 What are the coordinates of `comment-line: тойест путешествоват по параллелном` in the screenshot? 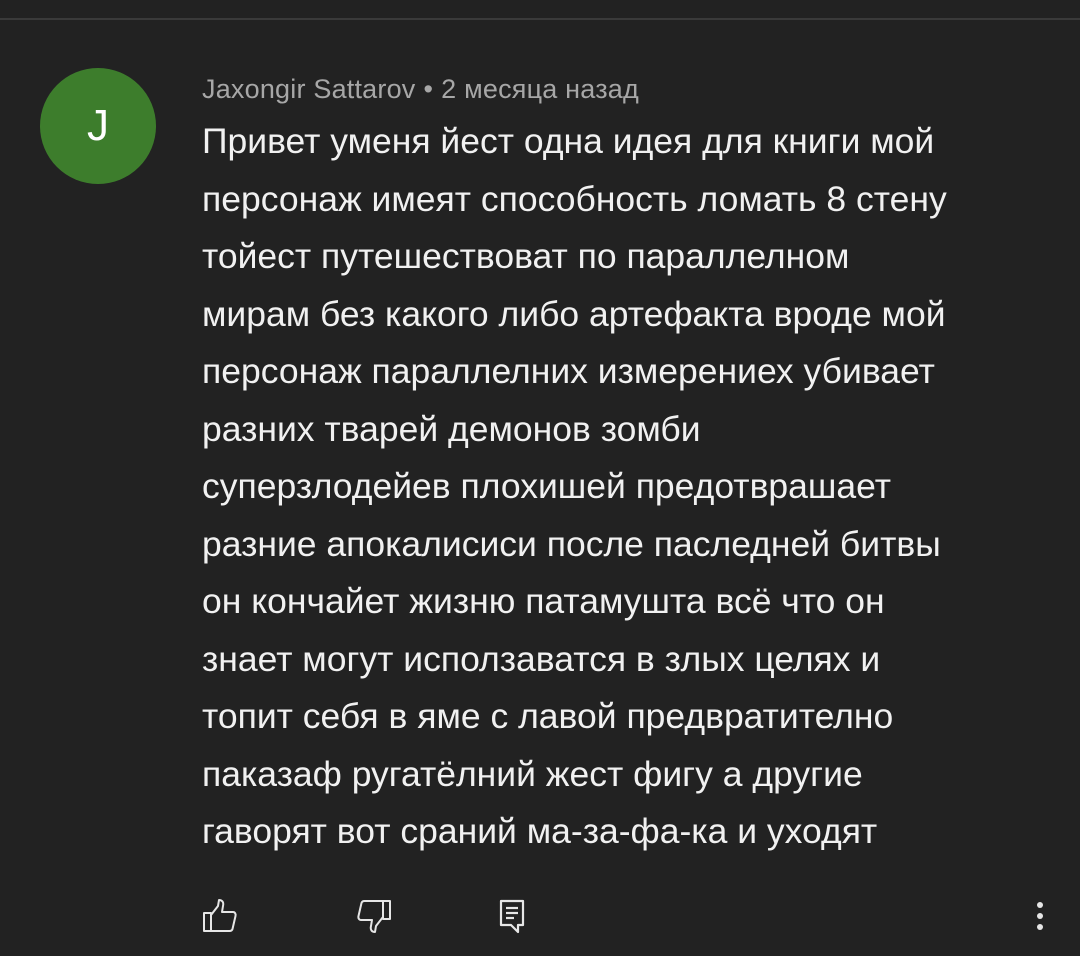 It's located at (526, 256).